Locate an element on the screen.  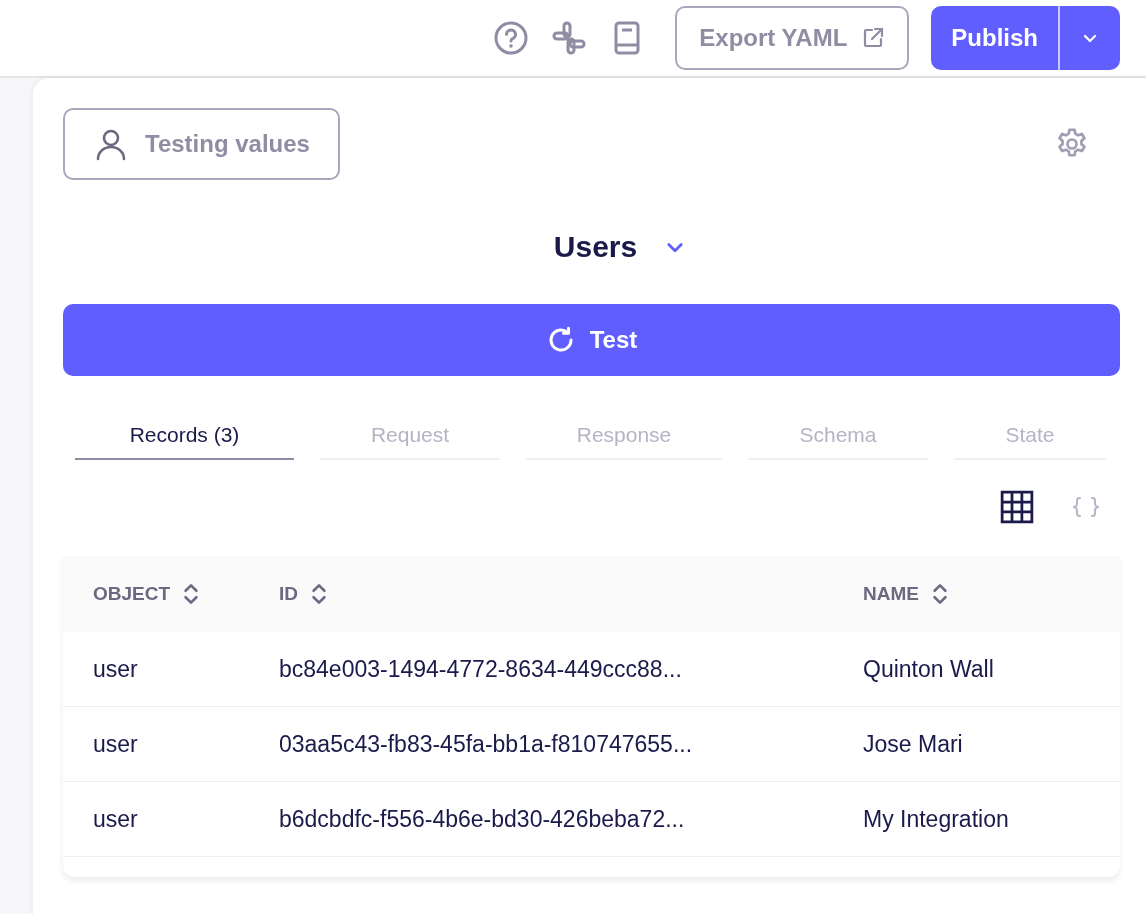
publish-menu-button is located at coordinates (1090, 38).